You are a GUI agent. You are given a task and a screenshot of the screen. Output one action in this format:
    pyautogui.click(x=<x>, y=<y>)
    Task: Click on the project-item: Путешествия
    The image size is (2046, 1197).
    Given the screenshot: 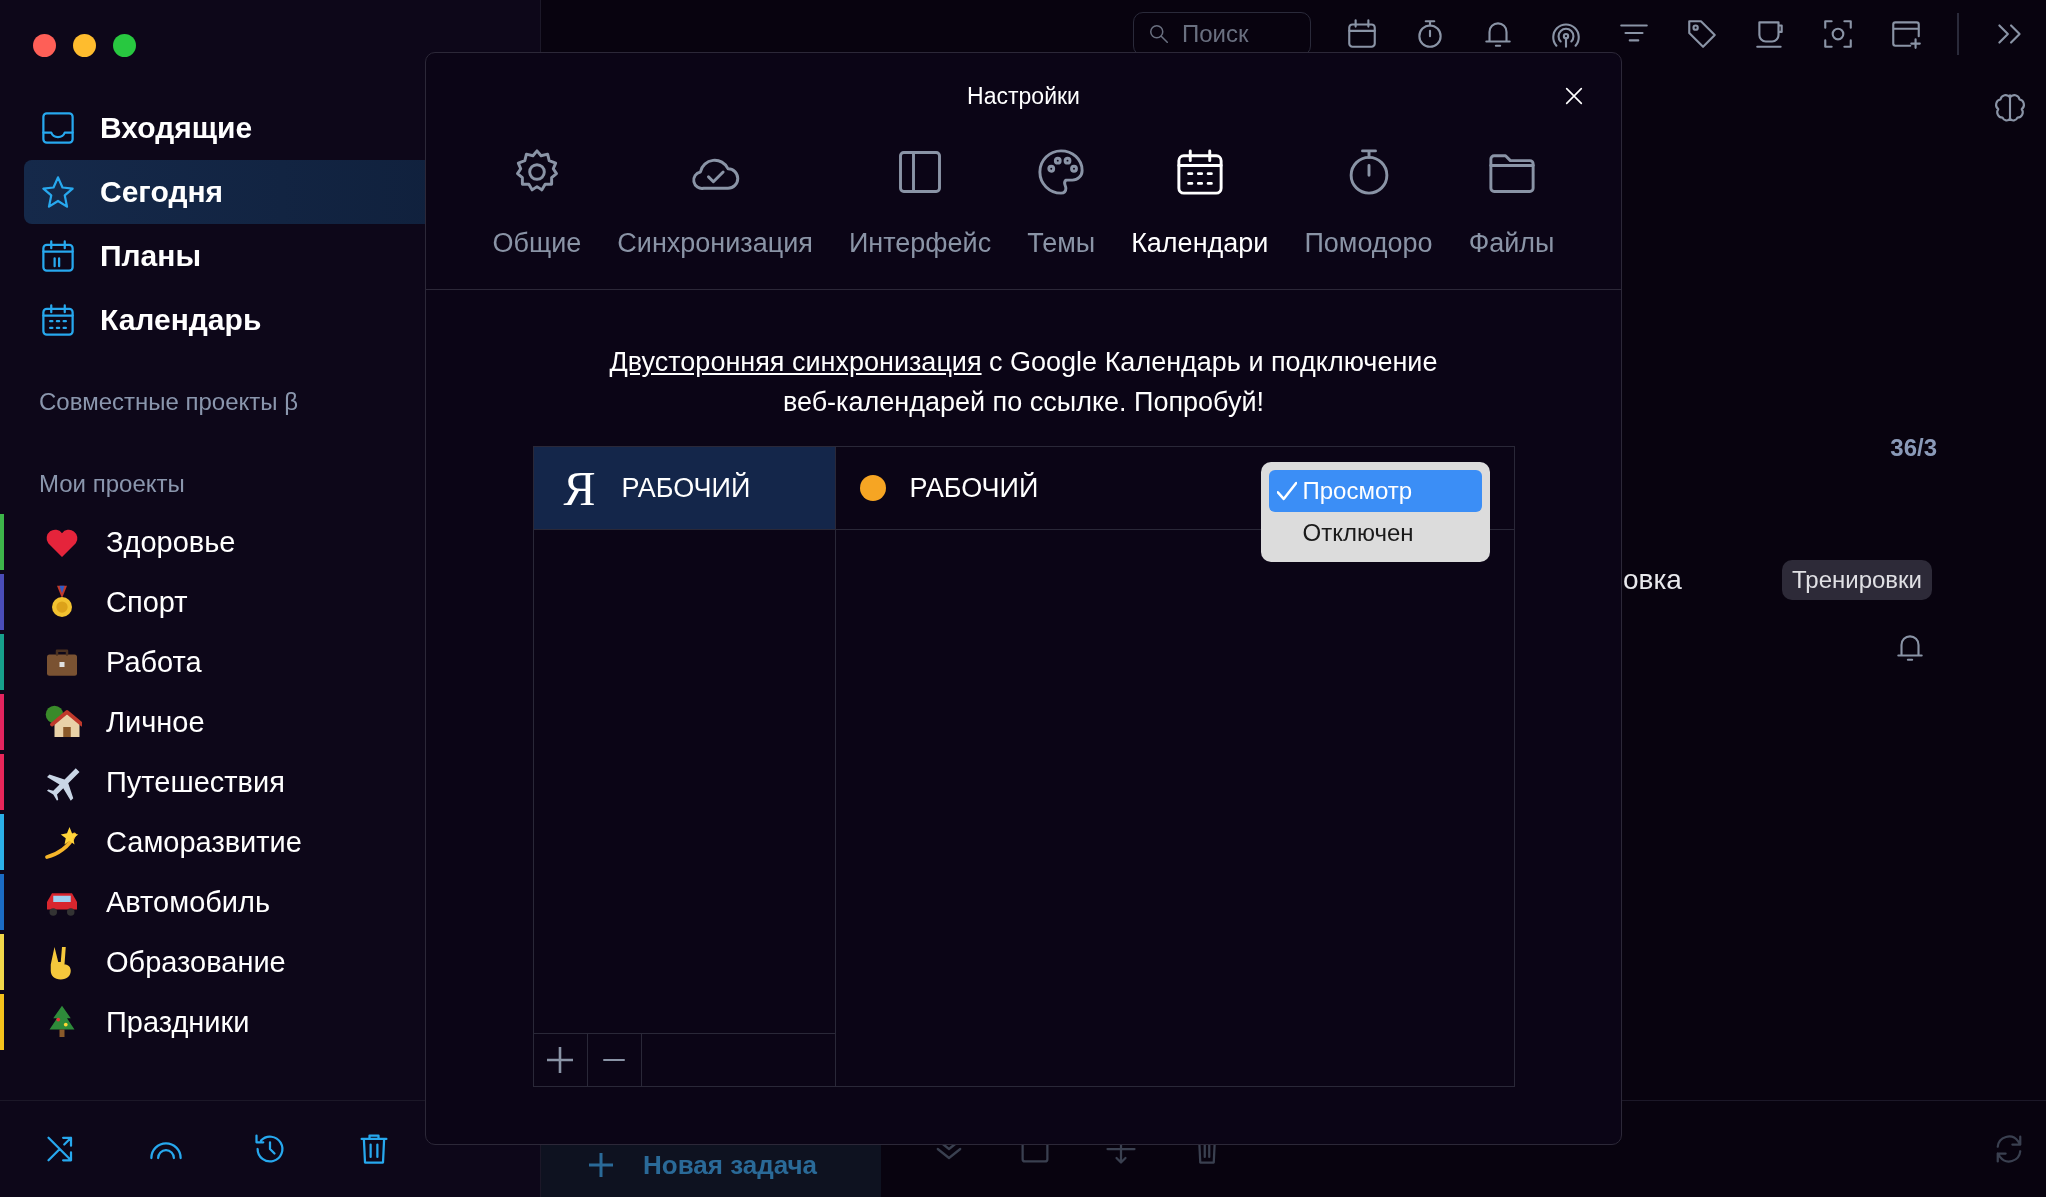 What is the action you would take?
    pyautogui.click(x=270, y=782)
    